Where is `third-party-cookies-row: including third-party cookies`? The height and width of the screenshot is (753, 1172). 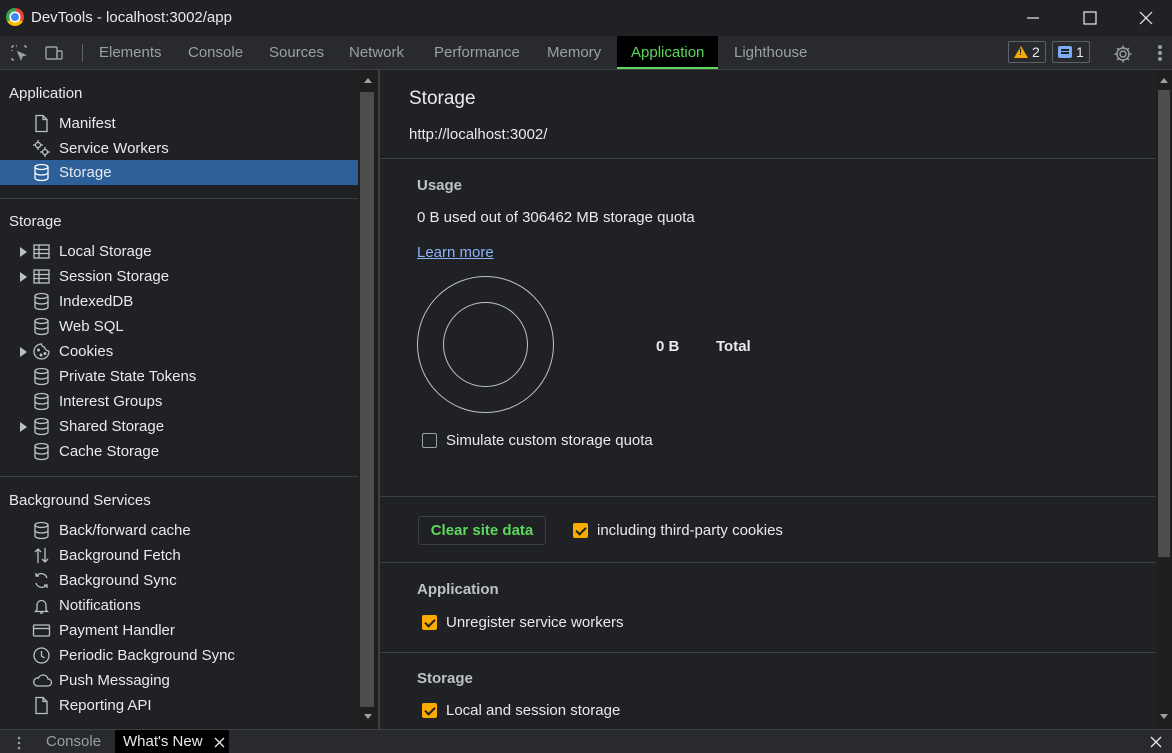 third-party-cookies-row: including third-party cookies is located at coordinates (678, 530).